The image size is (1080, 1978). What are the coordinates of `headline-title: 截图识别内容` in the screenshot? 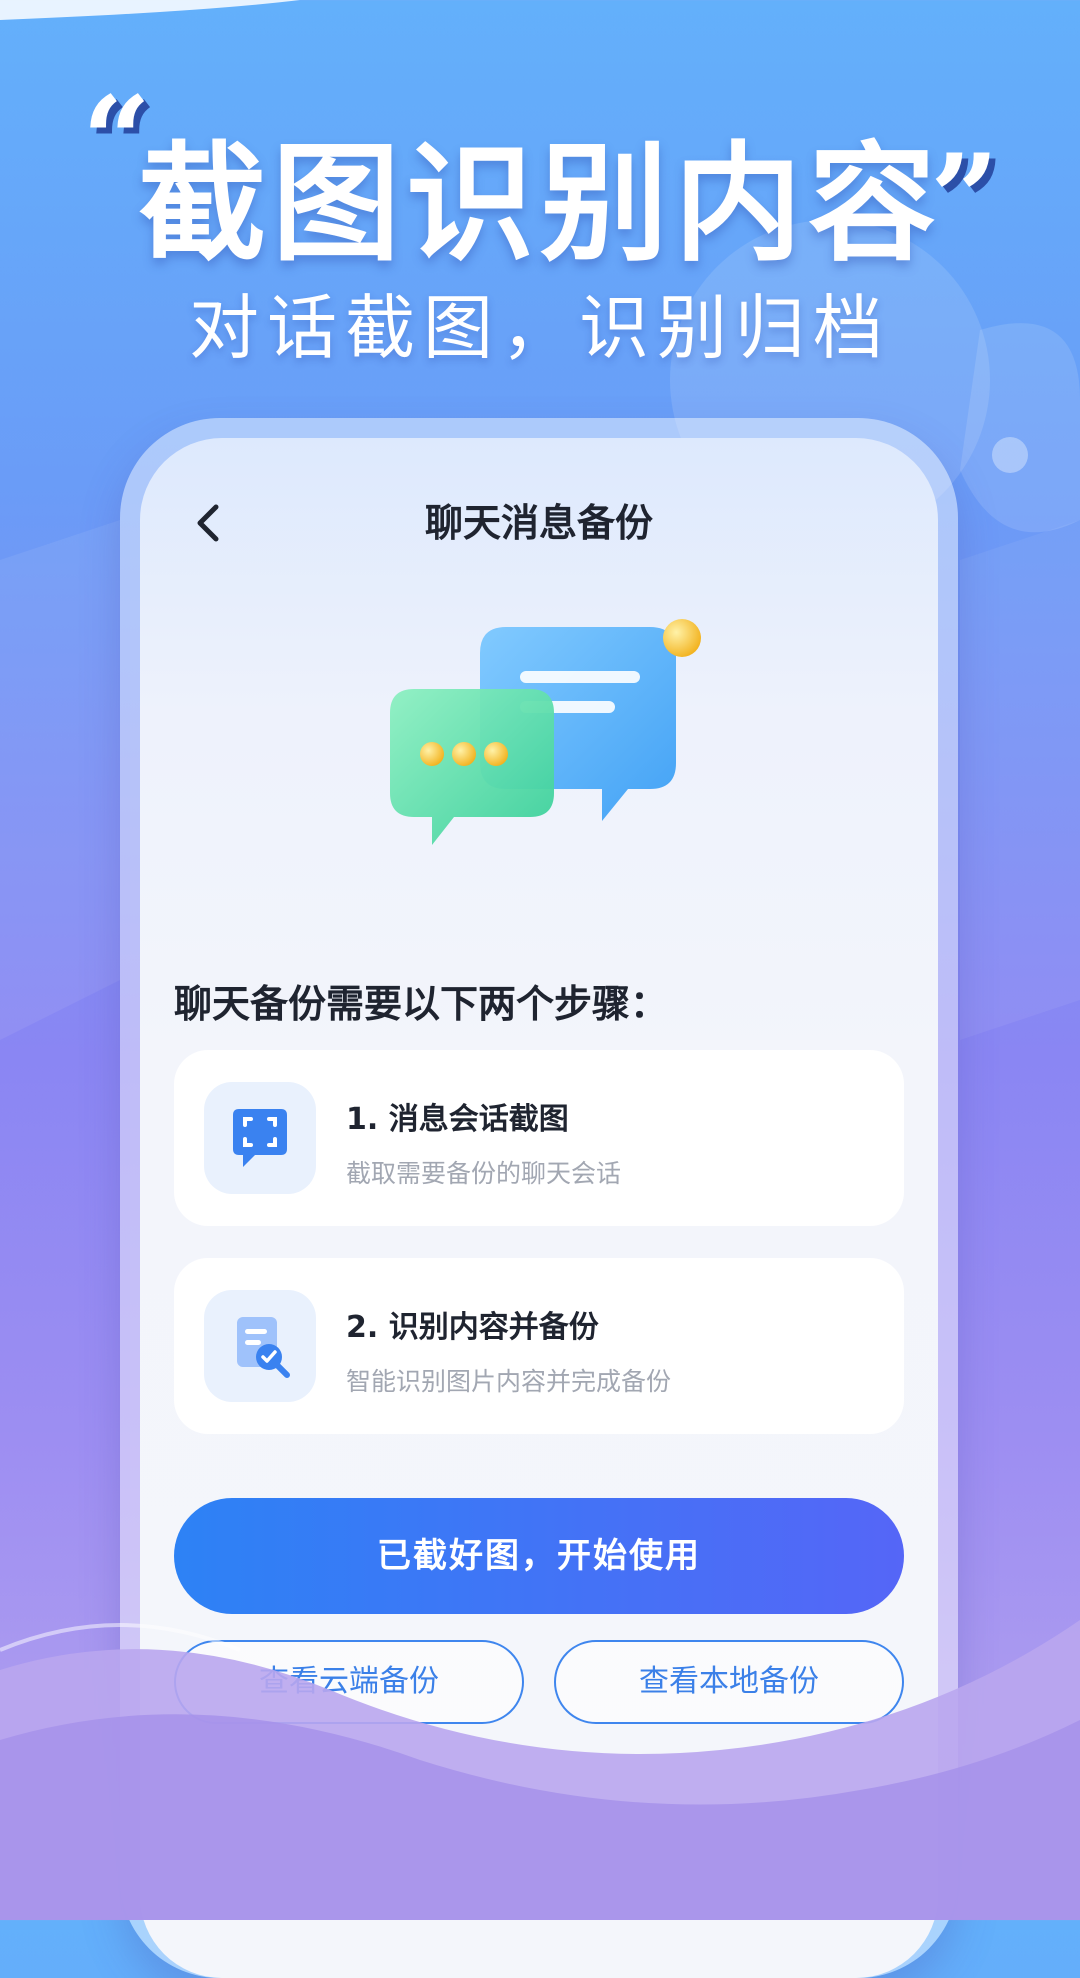 It's located at (539, 204).